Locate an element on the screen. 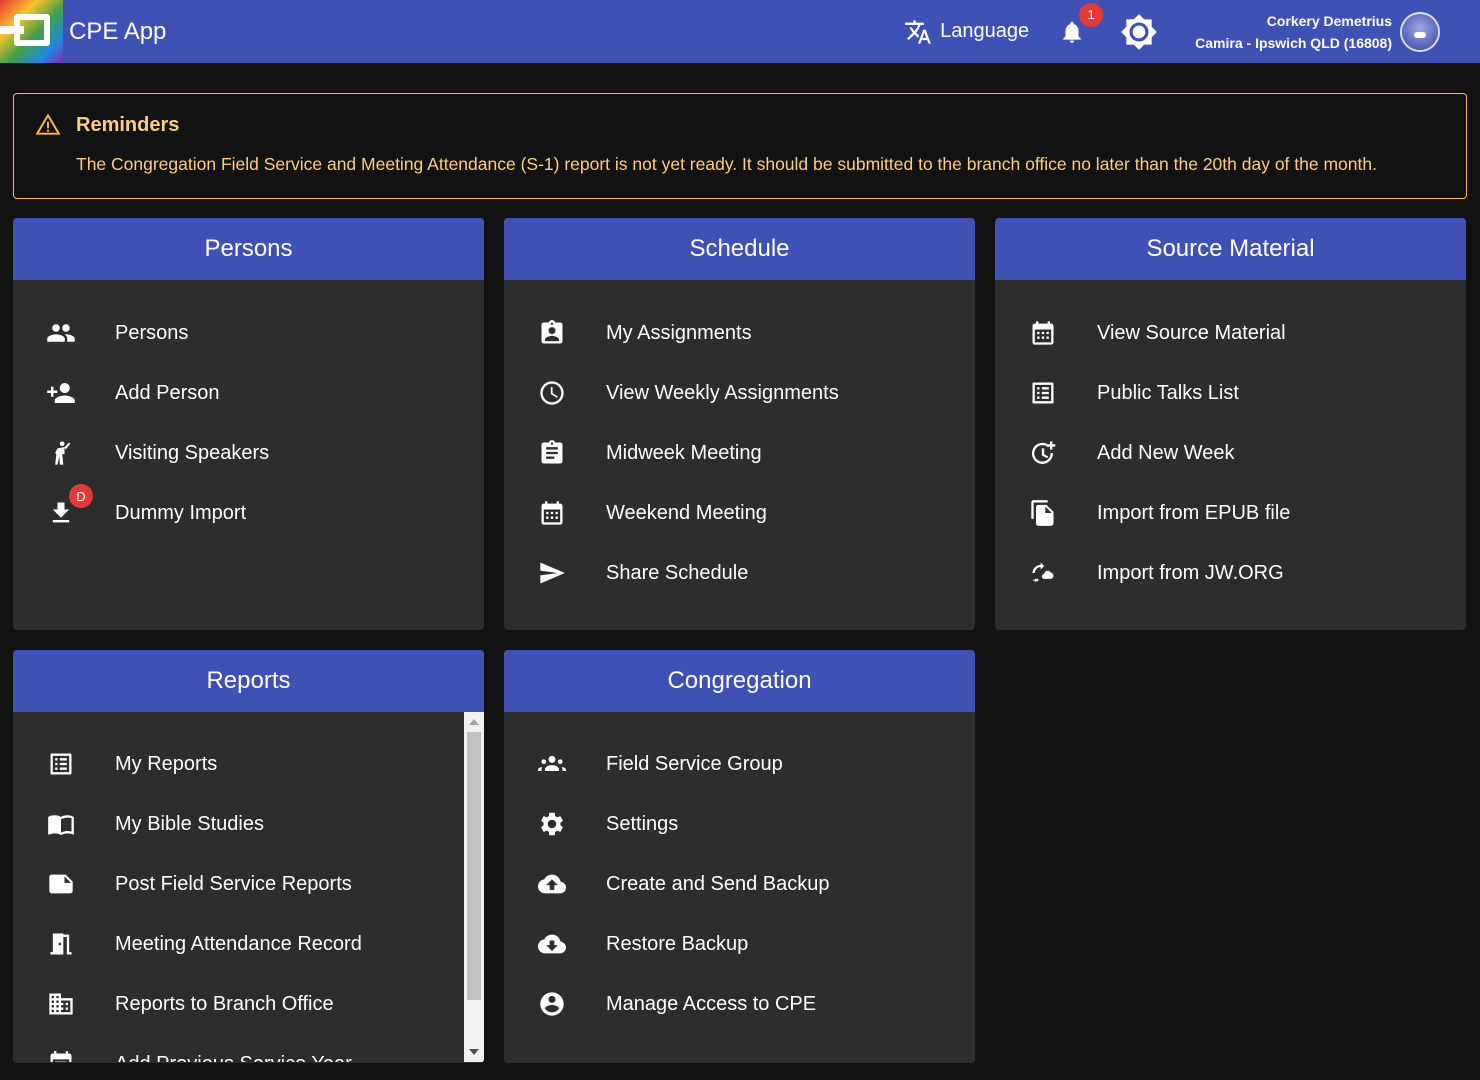 This screenshot has height=1080, width=1480. cloud-download-icon is located at coordinates (552, 944).